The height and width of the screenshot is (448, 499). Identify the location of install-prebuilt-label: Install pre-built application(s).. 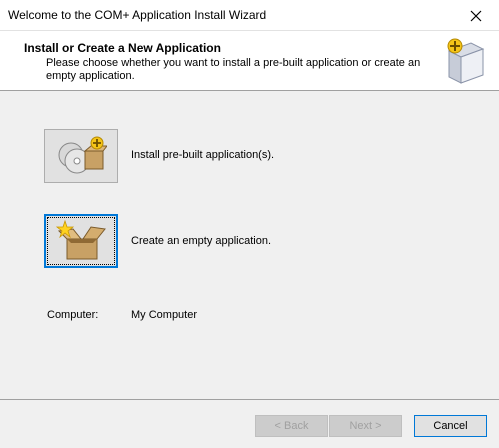
(203, 155).